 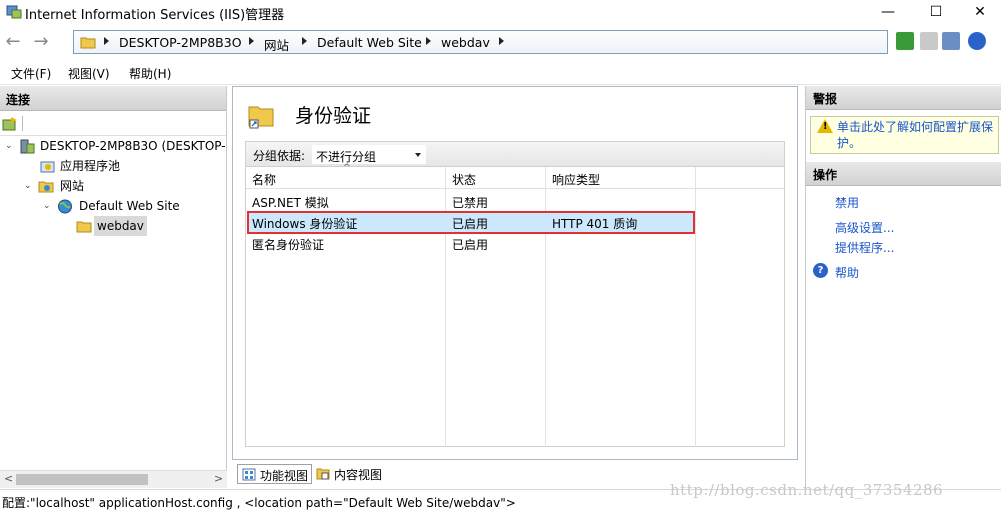 I want to click on column-header-status: 状态, so click(x=464, y=179).